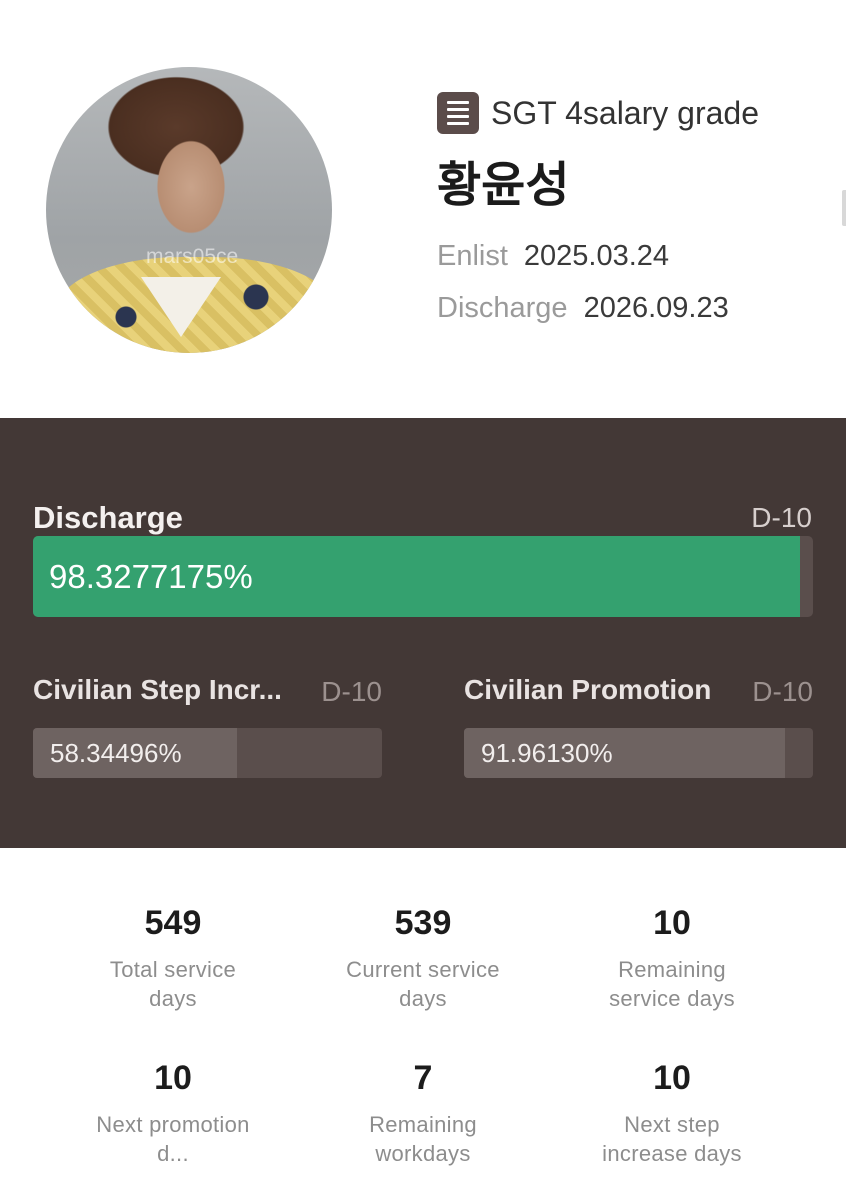 The height and width of the screenshot is (1200, 846). Describe the element at coordinates (625, 112) in the screenshot. I see `grade-label: SGT 4salary grade` at that location.